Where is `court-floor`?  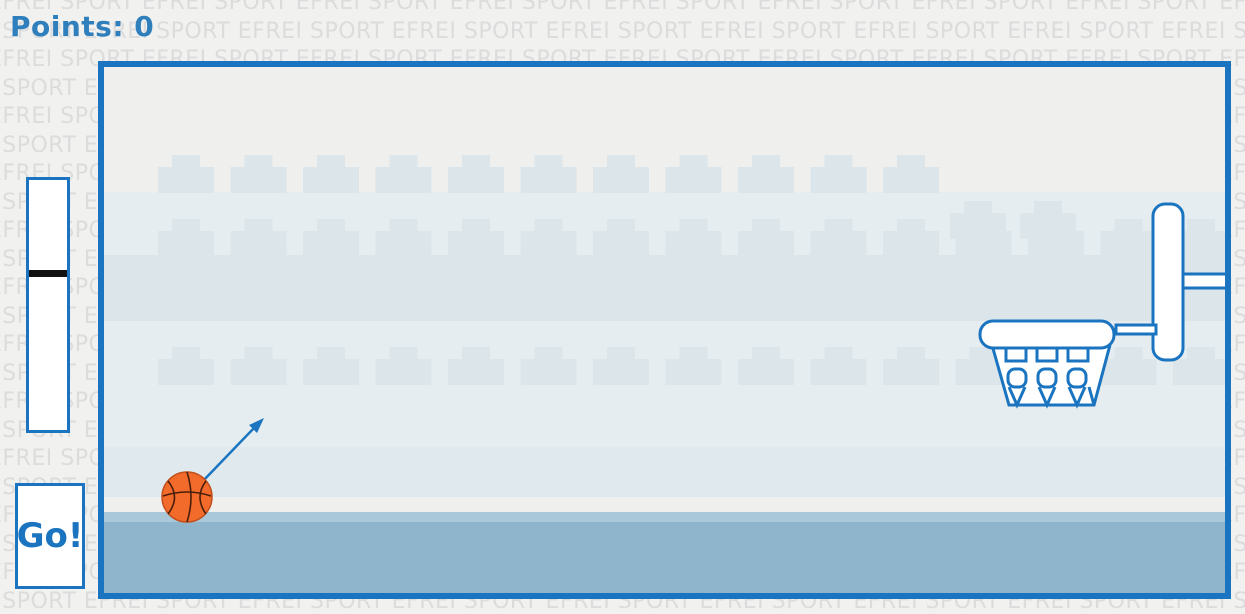 court-floor is located at coordinates (664, 552).